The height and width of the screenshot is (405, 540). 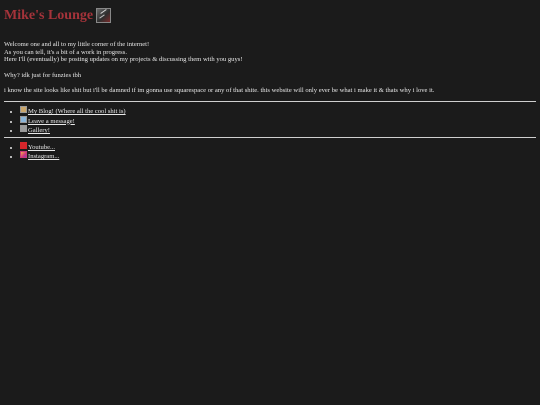 I want to click on gallery-link-label: Gallery!, so click(x=39, y=131).